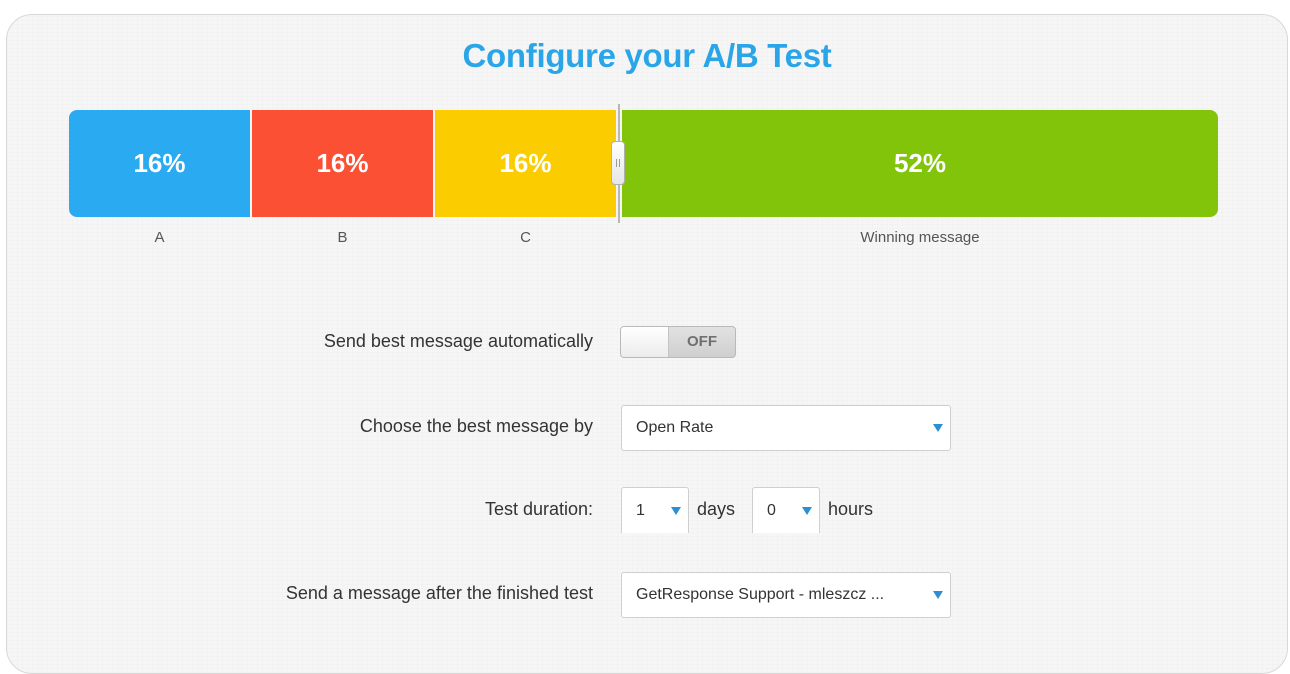  Describe the element at coordinates (716, 509) in the screenshot. I see `duration-days-unit: days` at that location.